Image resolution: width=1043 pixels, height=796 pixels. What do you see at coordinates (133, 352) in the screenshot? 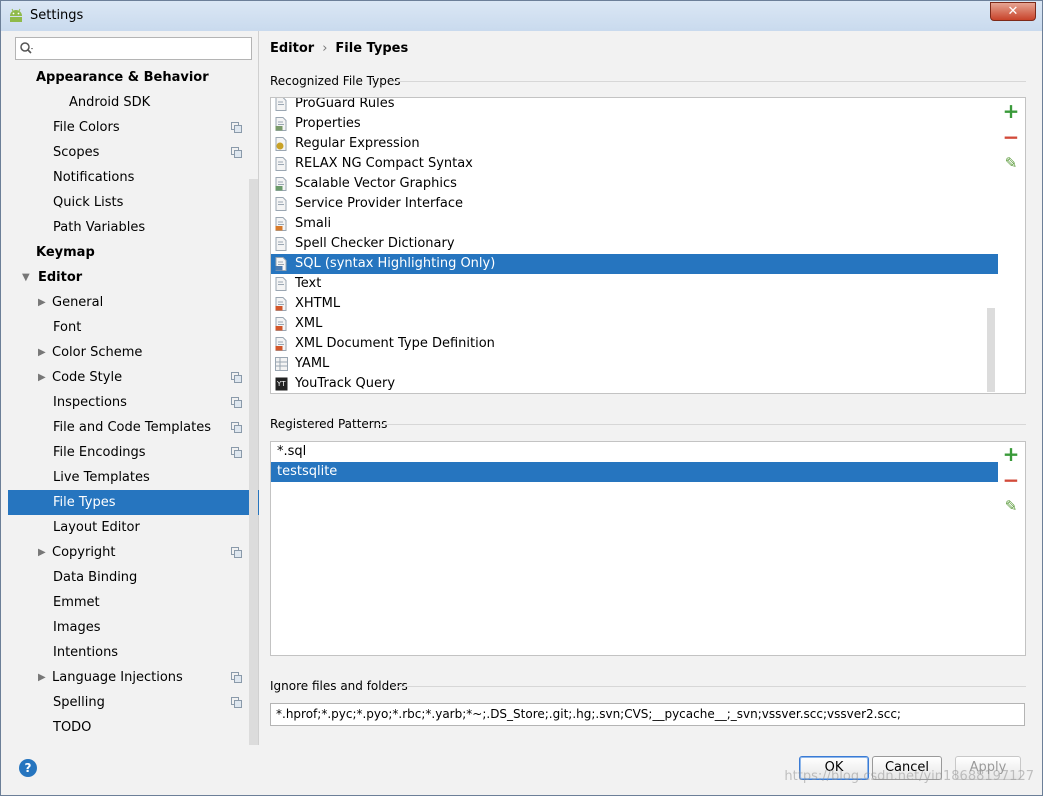
I see `sidebar-item: ▶ Color Scheme` at bounding box center [133, 352].